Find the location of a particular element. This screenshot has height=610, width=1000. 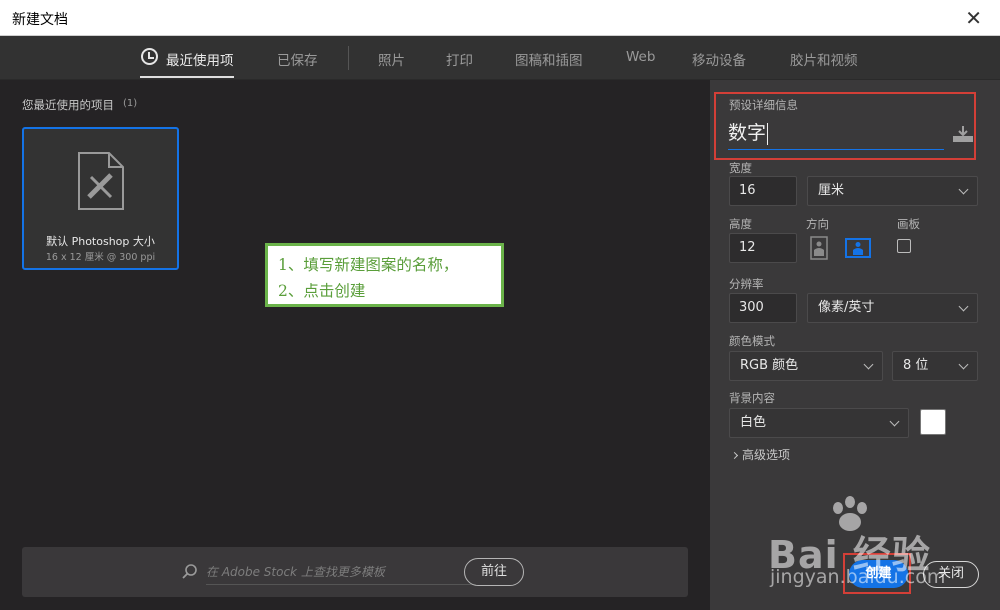

document-name-value: 数字 is located at coordinates (747, 133).